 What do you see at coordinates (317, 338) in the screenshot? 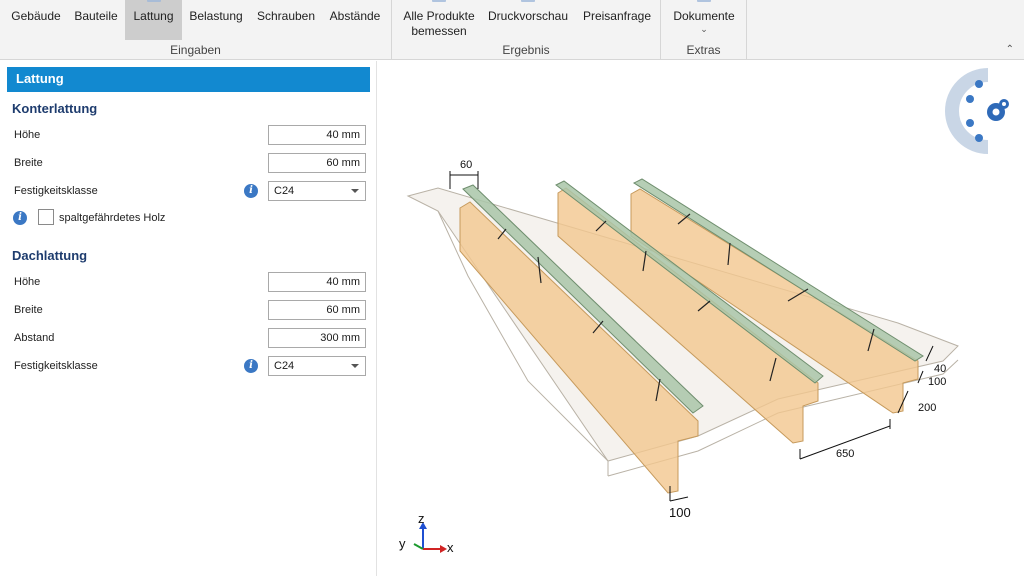
I see `dach-abstand-input: 300 mm` at bounding box center [317, 338].